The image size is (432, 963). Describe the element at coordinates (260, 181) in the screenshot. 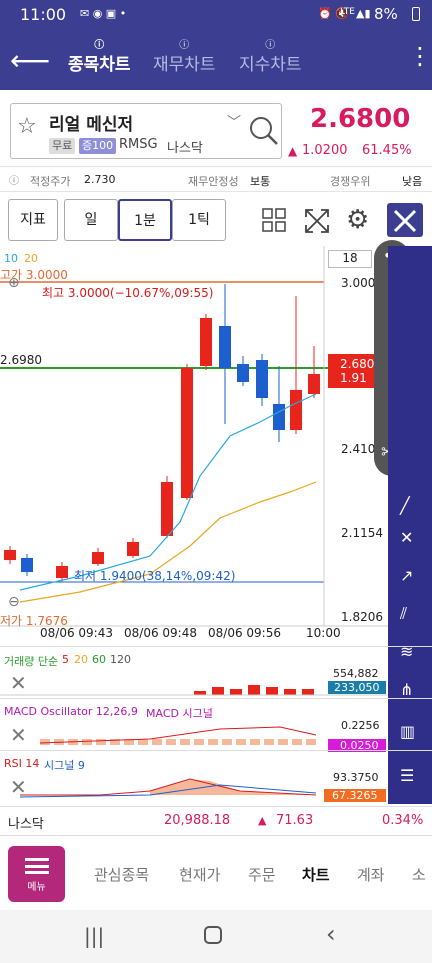

I see `stability-value: 보통` at that location.